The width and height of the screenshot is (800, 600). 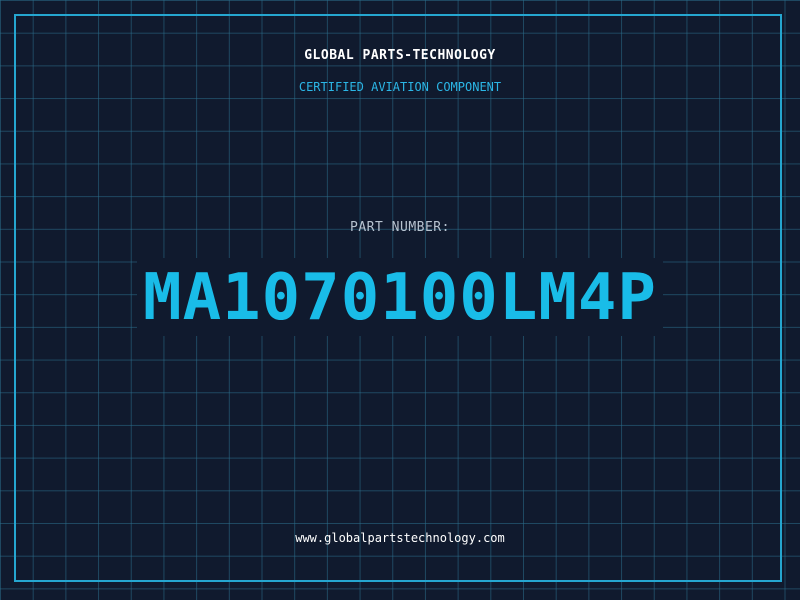 I want to click on part-number-label: PART NUMBER:, so click(x=400, y=227).